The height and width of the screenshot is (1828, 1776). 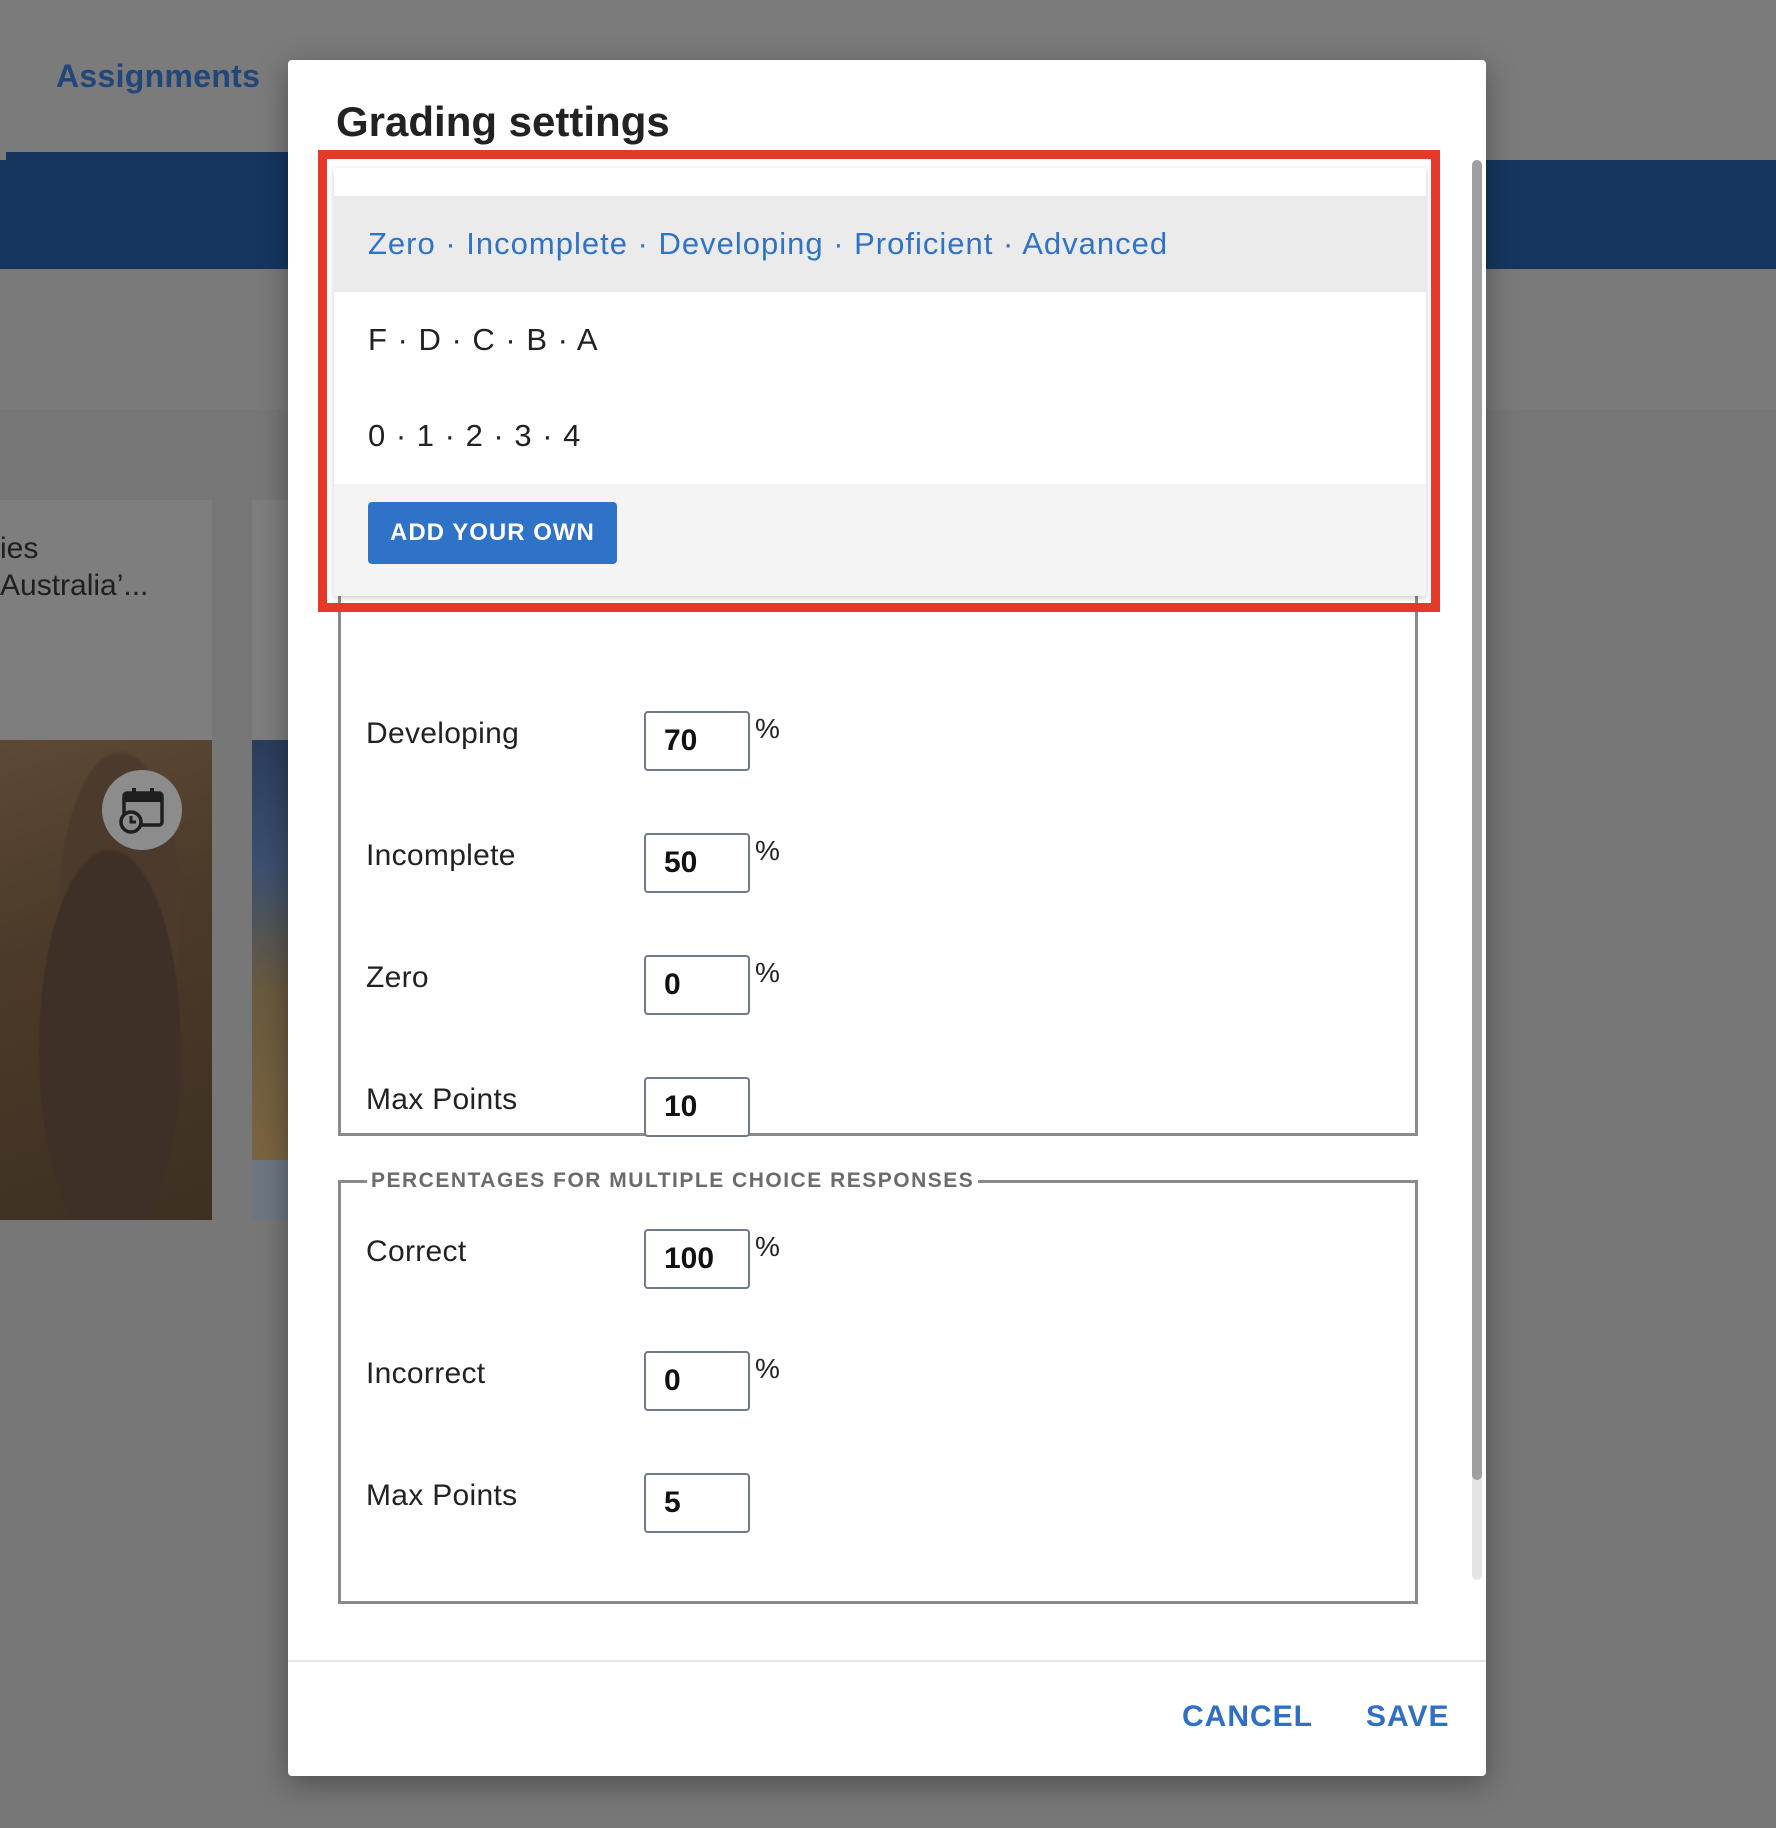 What do you see at coordinates (697, 863) in the screenshot?
I see `incomplete-percent-input` at bounding box center [697, 863].